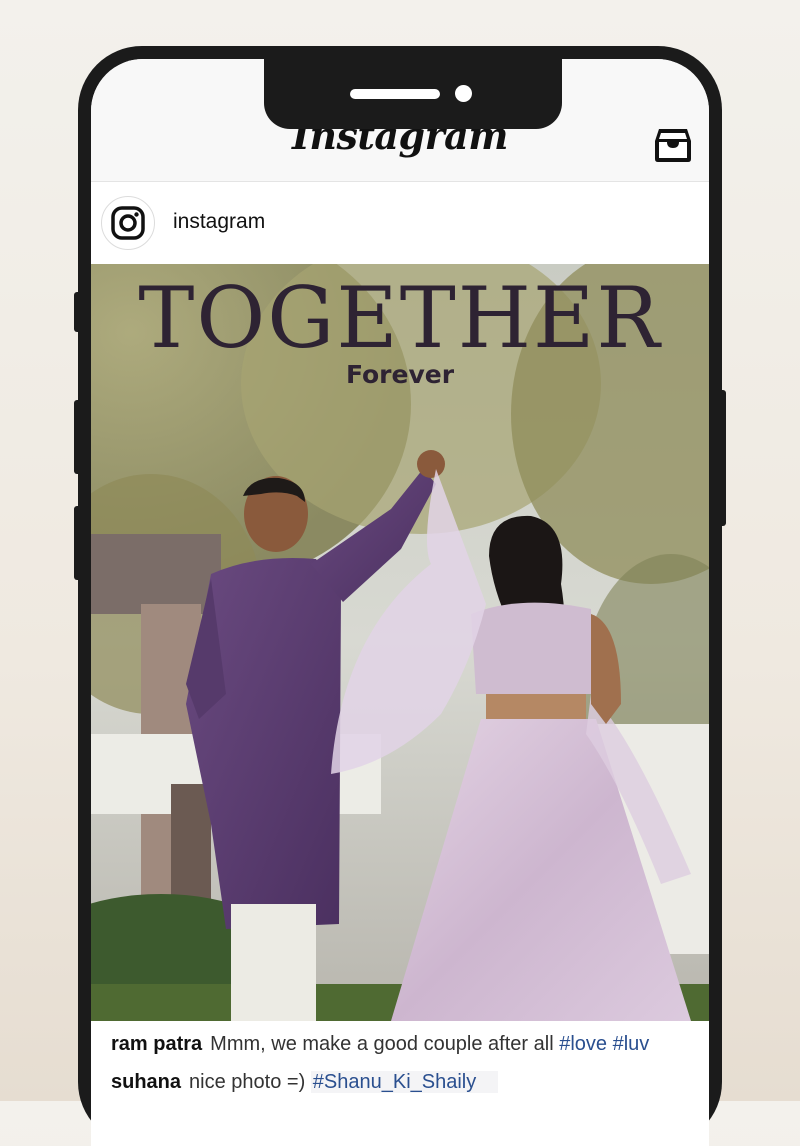 The width and height of the screenshot is (800, 1146). Describe the element at coordinates (400, 318) in the screenshot. I see `post-headline: TOGETHER` at that location.